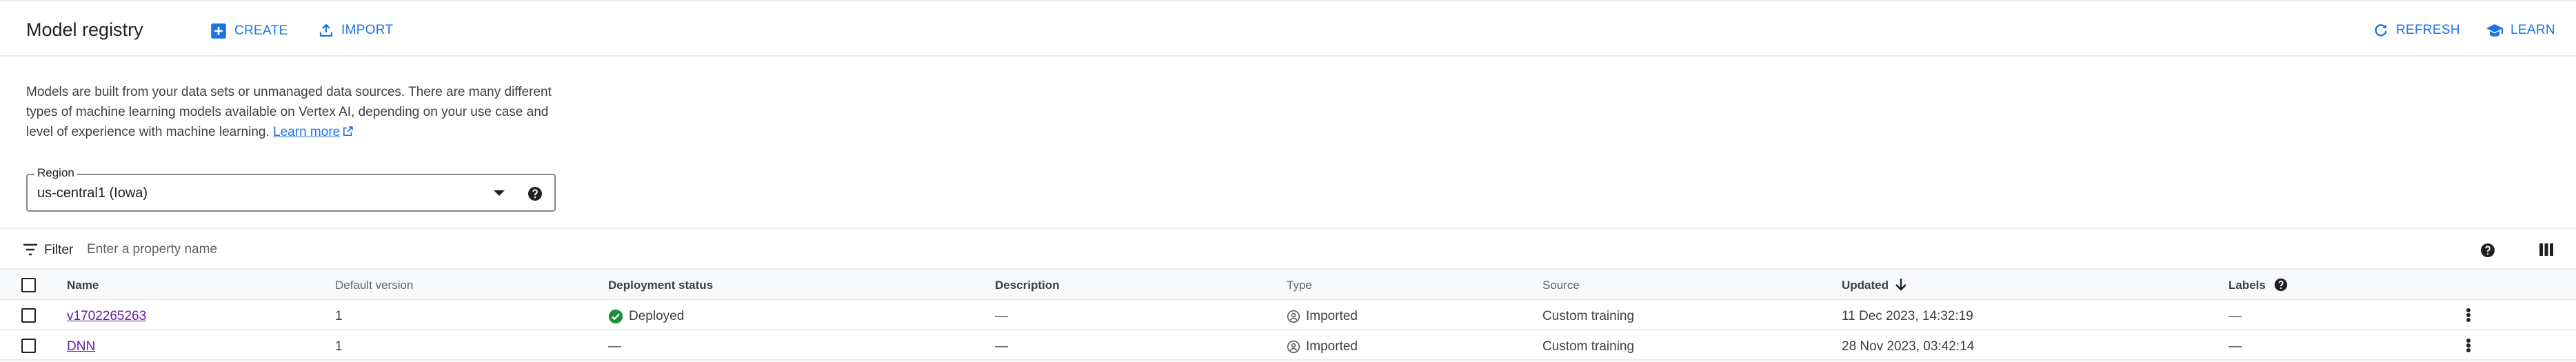  I want to click on deployment-status-cell: Deployed, so click(646, 316).